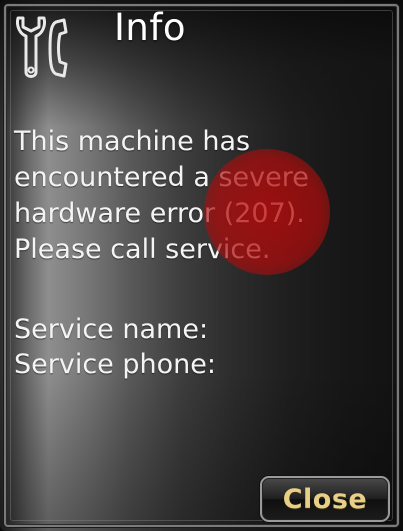 This screenshot has width=403, height=531. Describe the element at coordinates (142, 249) in the screenshot. I see `message-line: Please call service.` at that location.